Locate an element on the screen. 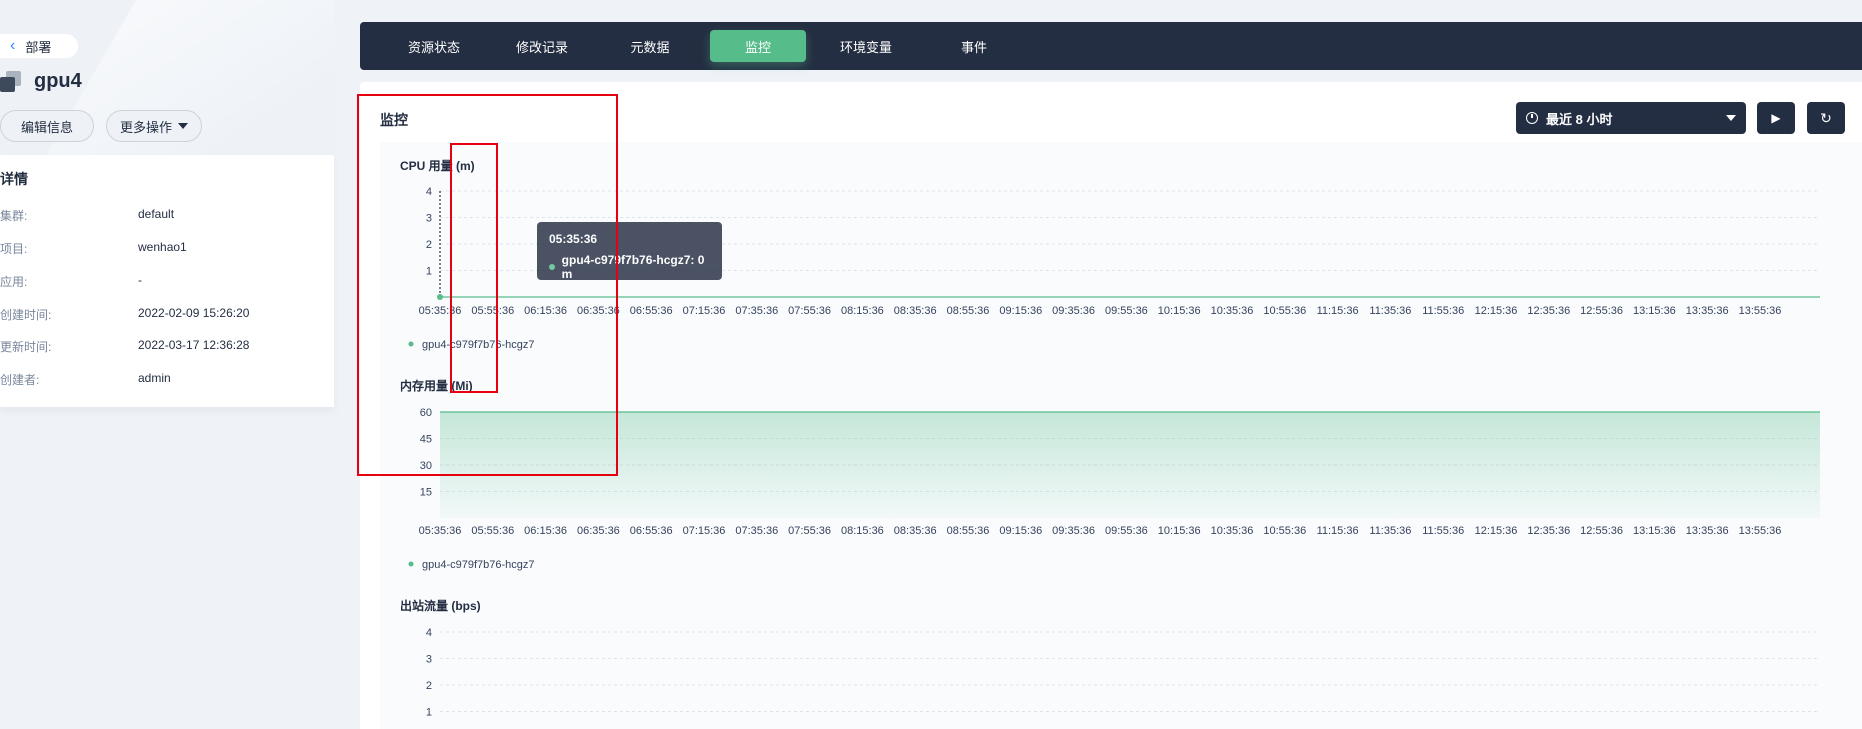 Image resolution: width=1862 pixels, height=729 pixels. deployment-icon is located at coordinates (11, 81).